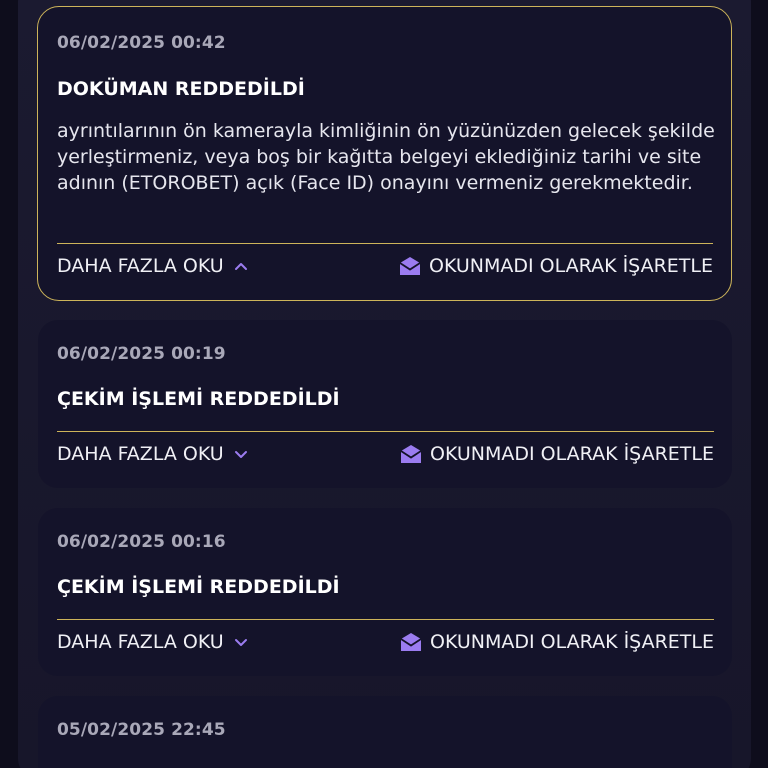 The height and width of the screenshot is (768, 768). Describe the element at coordinates (141, 730) in the screenshot. I see `notification-date: 05/02/2025 22:45` at that location.